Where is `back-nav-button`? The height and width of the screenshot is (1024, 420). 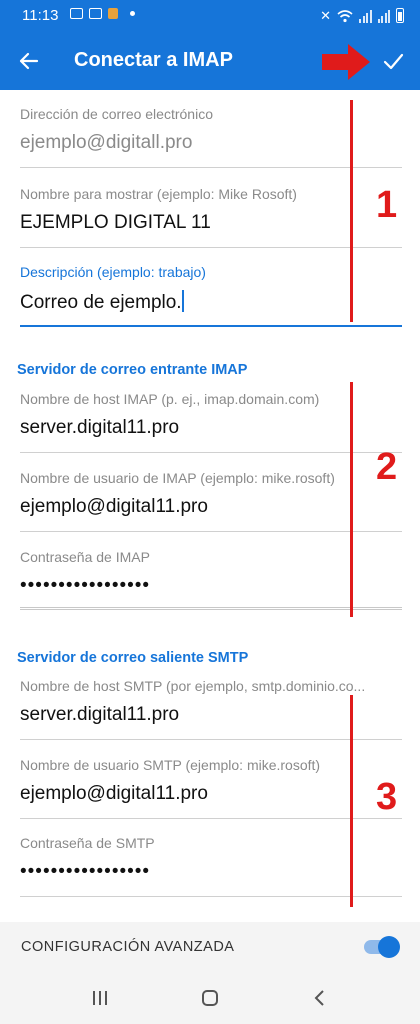 back-nav-button is located at coordinates (320, 998).